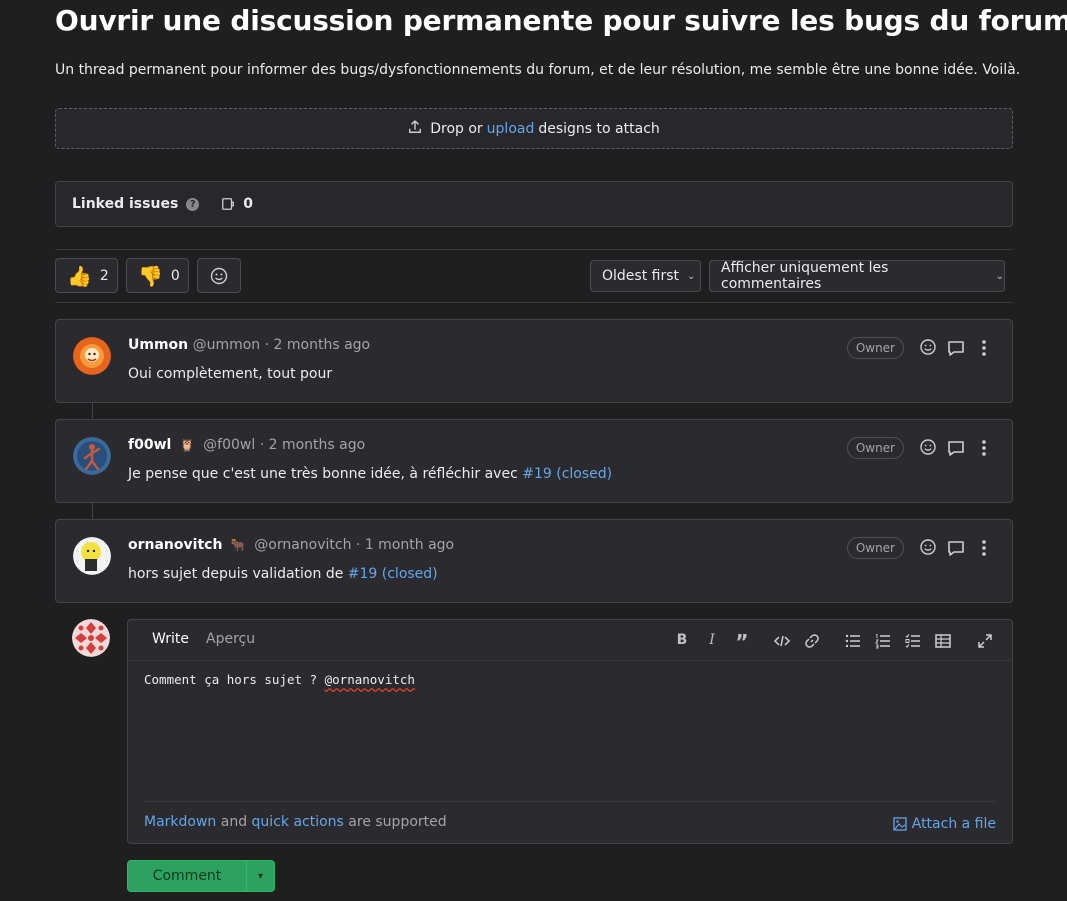 Image resolution: width=1067 pixels, height=901 pixels. What do you see at coordinates (187, 445) in the screenshot?
I see `status-emoji: 🦉` at bounding box center [187, 445].